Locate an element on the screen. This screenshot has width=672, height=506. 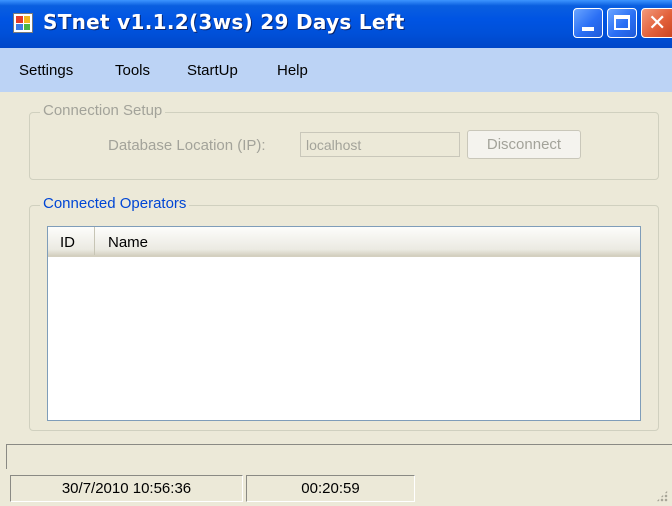
app-window-icon is located at coordinates (23, 23).